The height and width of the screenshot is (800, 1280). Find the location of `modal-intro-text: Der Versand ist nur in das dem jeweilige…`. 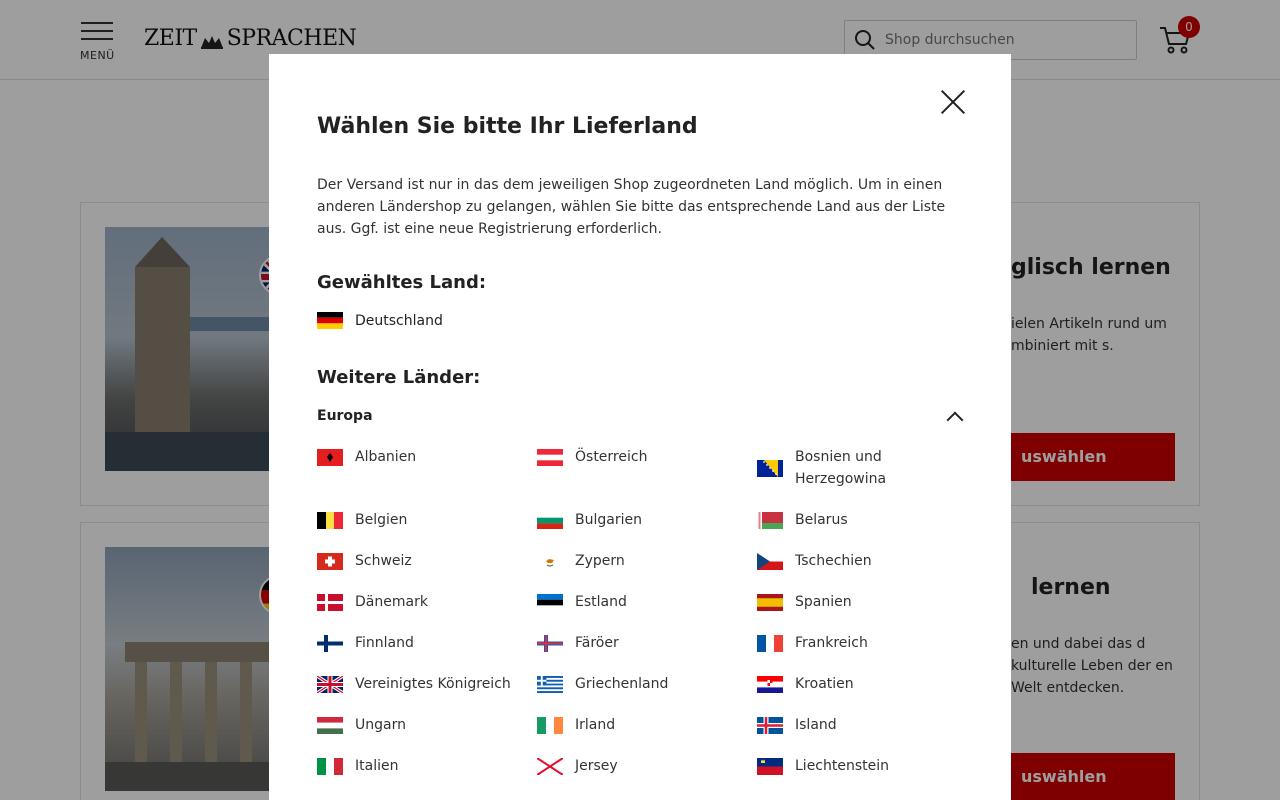

modal-intro-text: Der Versand ist nur in das dem jeweilige… is located at coordinates (631, 207).